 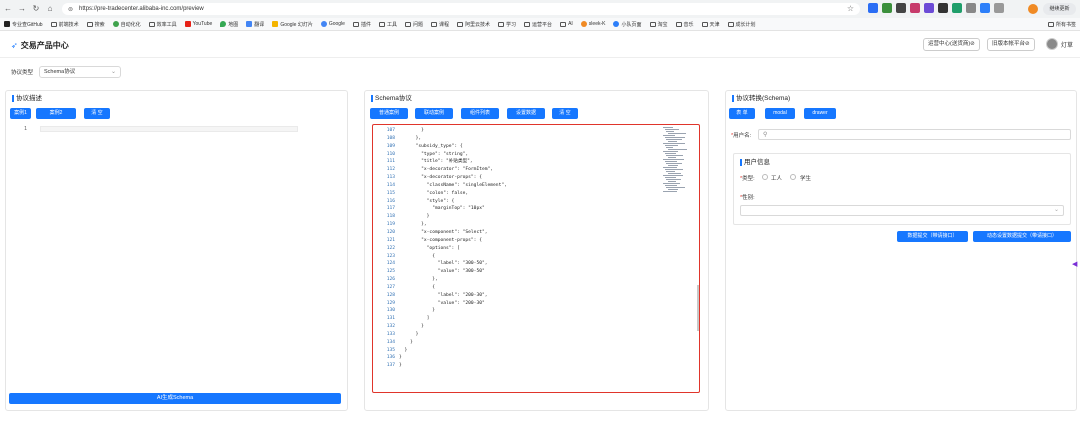 I want to click on set-data-button: 设置数据, so click(x=526, y=113).